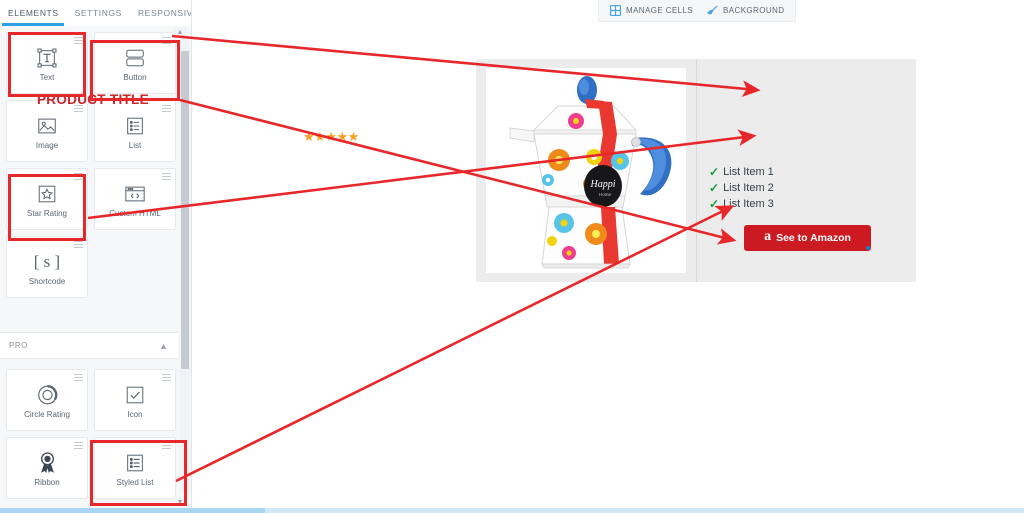 The image size is (1024, 513). What do you see at coordinates (697, 11) in the screenshot?
I see `canvas-toolbar: MANAGE CELLS BACKGROUND` at bounding box center [697, 11].